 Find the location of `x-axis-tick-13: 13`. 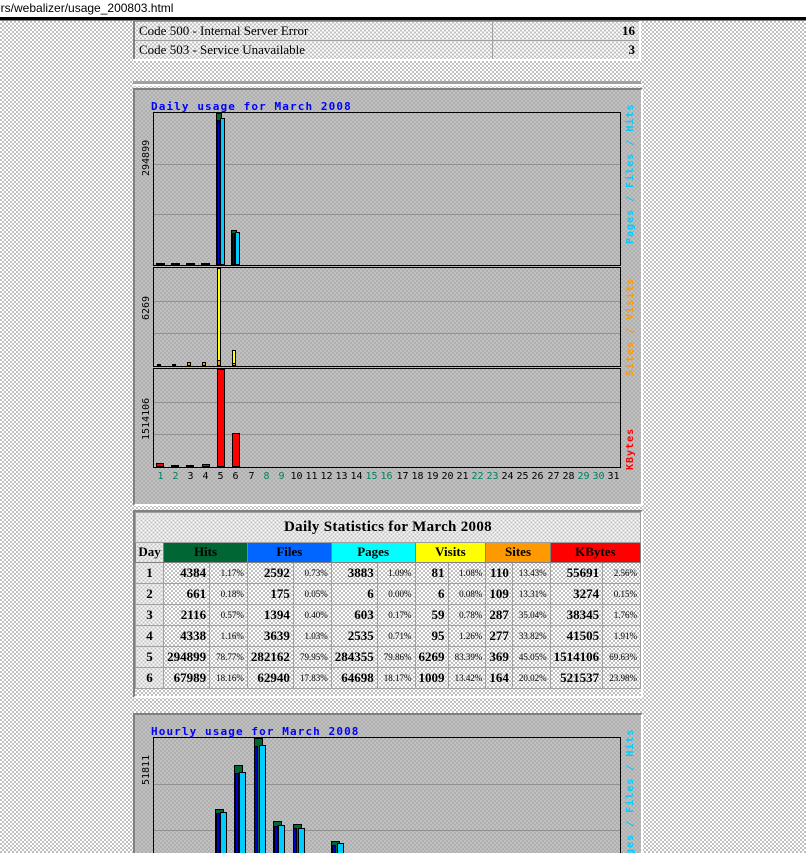

x-axis-tick-13: 13 is located at coordinates (341, 476).